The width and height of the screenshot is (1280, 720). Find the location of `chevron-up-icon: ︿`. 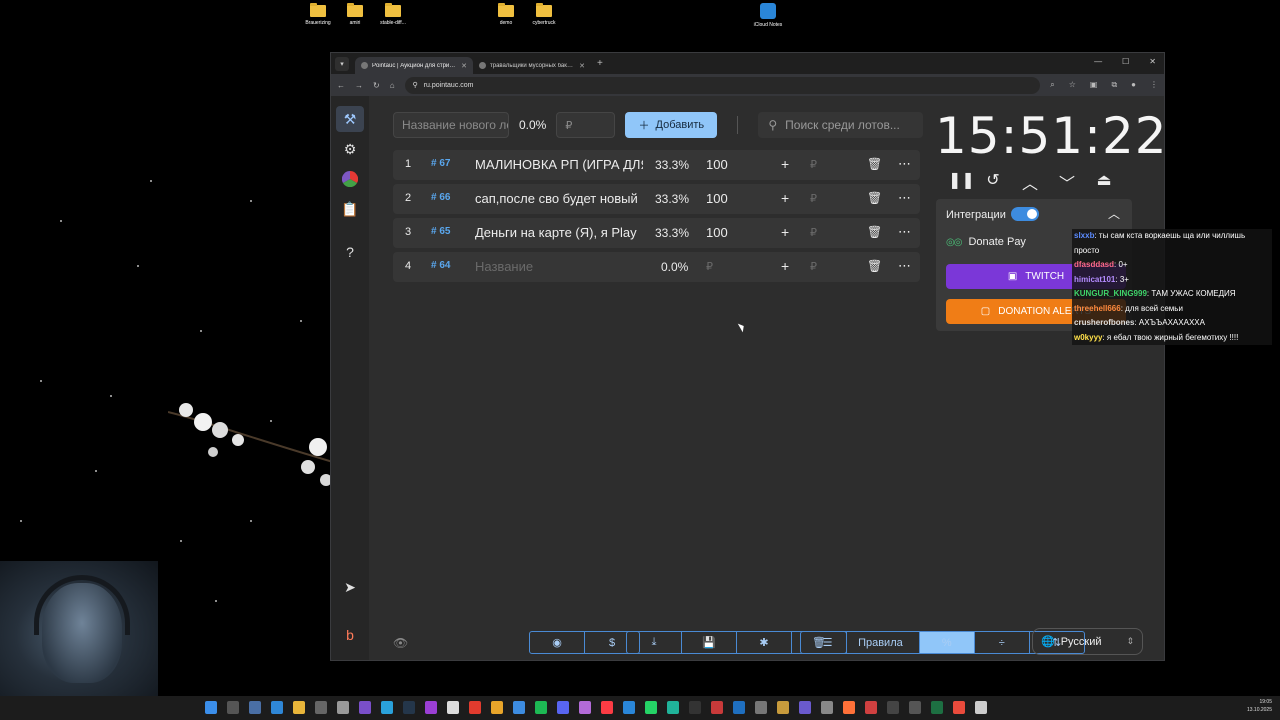

chevron-up-icon: ︿ is located at coordinates (1114, 213).